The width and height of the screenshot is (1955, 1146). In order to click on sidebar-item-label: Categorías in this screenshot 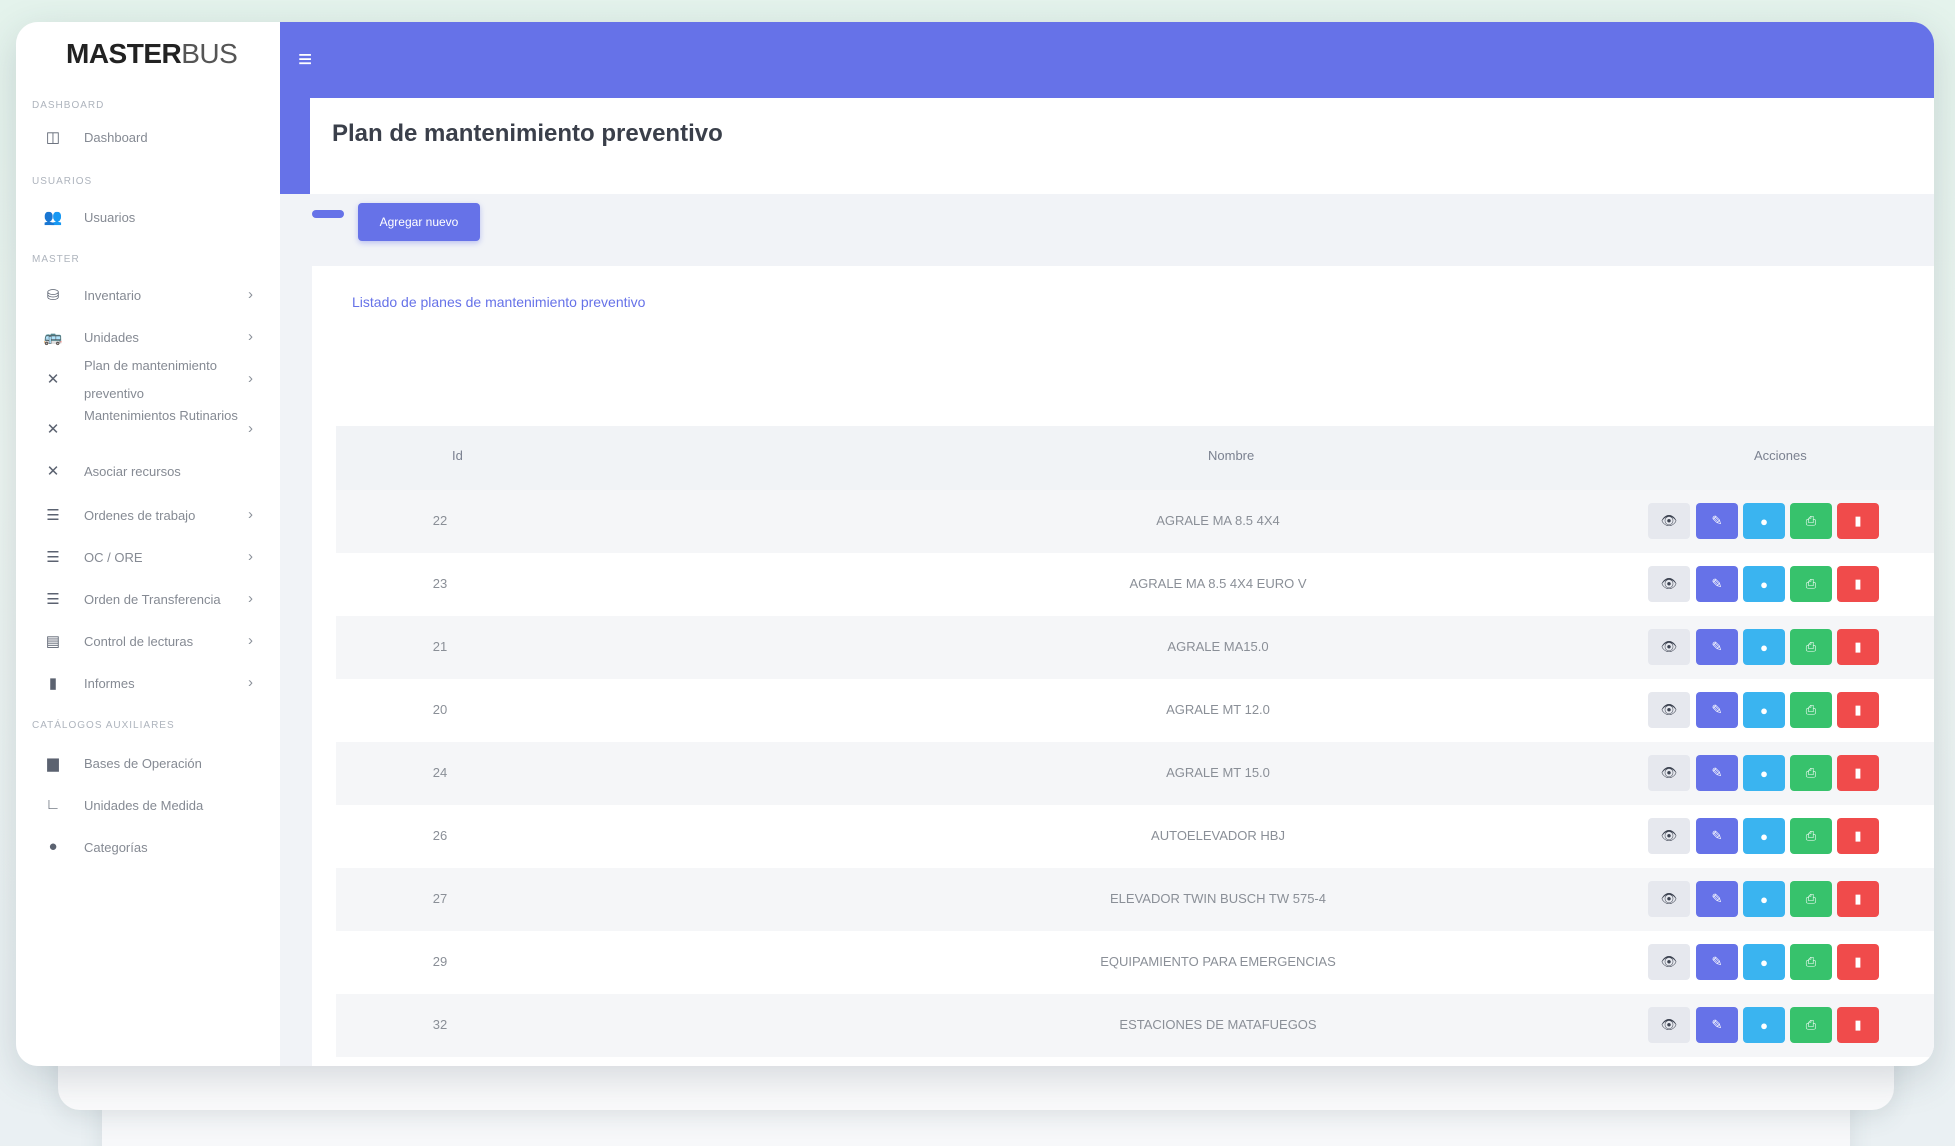, I will do `click(116, 847)`.